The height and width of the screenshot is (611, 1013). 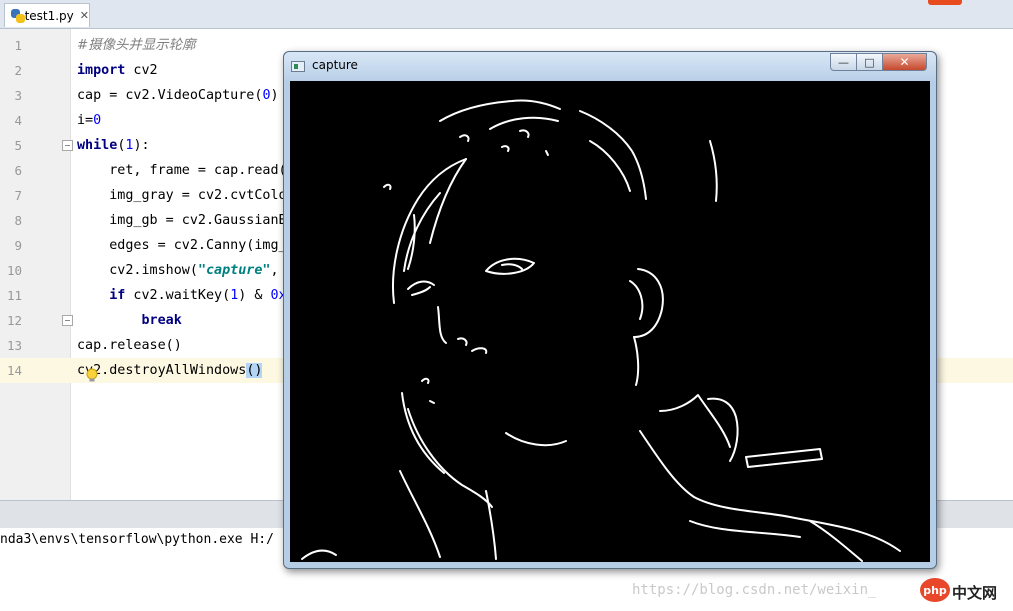 I want to click on line-code: img_gb = cv2.GaussianB, so click(x=182, y=220).